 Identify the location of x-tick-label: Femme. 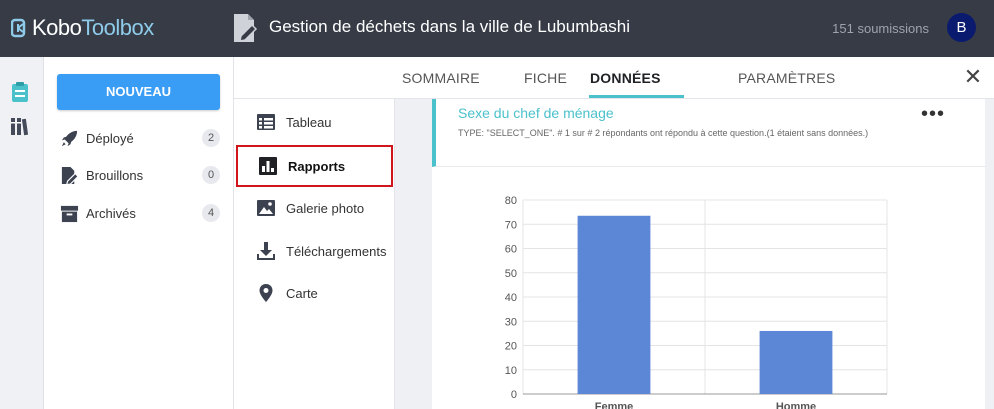
(614, 405).